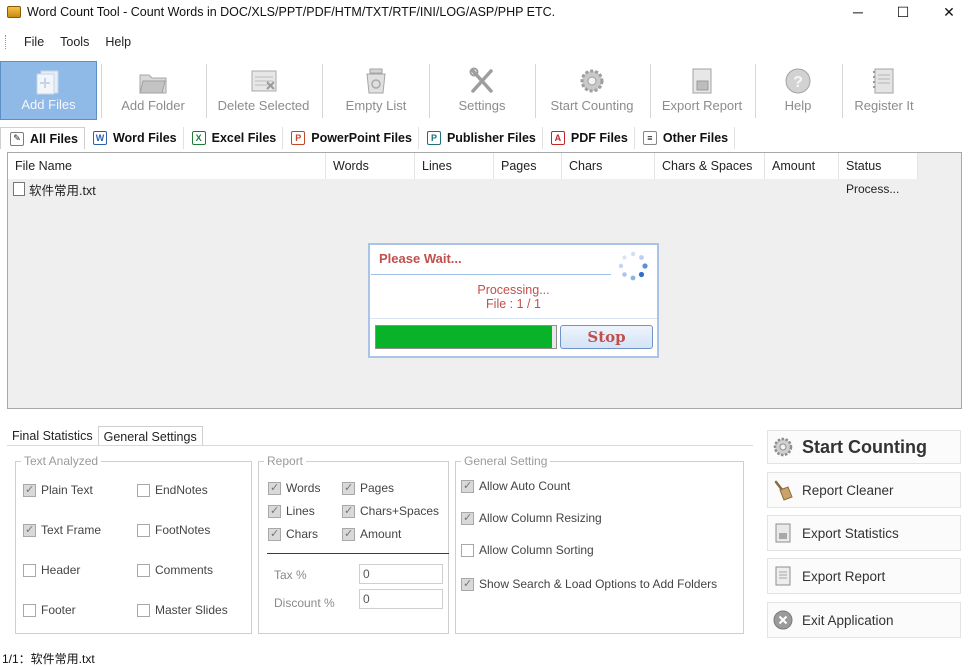  I want to click on report-cleaner-button: Report Cleaner, so click(864, 490).